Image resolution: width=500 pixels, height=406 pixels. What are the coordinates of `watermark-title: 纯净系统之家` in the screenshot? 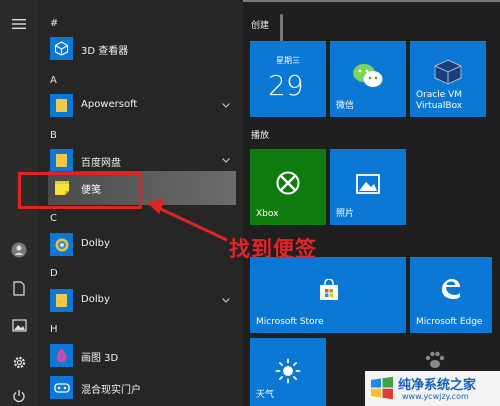 It's located at (437, 385).